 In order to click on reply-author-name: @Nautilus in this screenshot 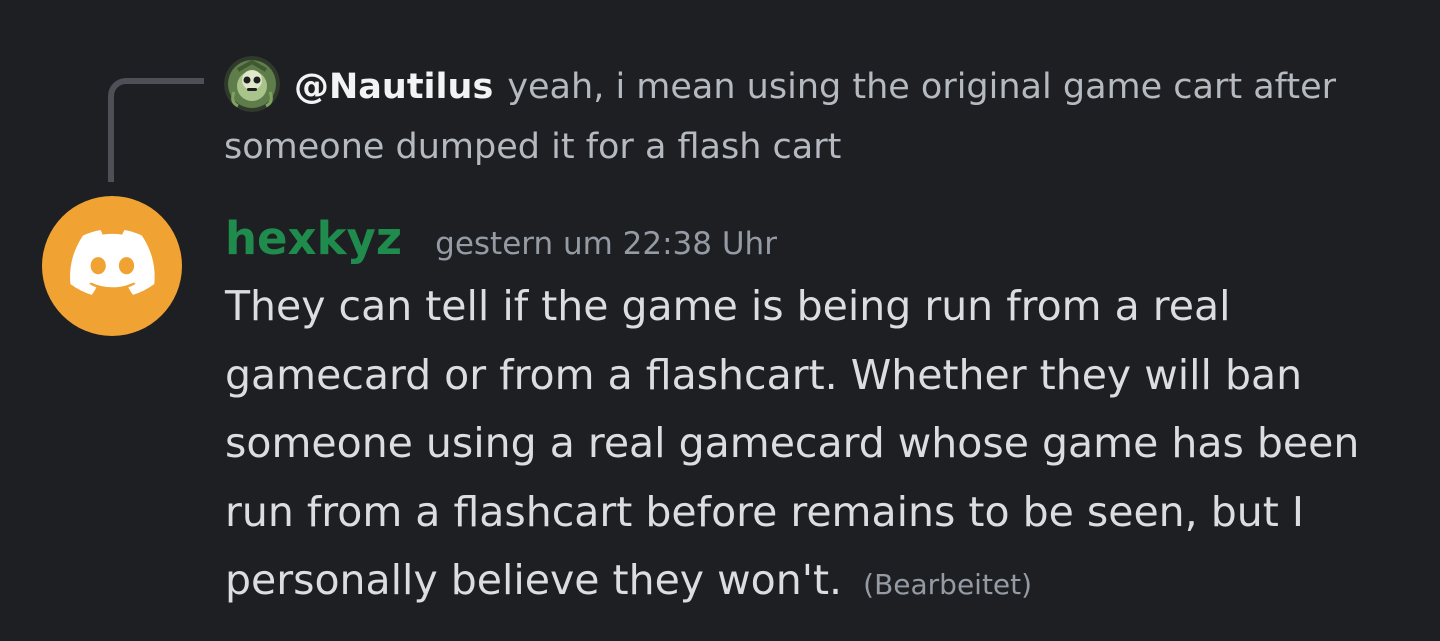, I will do `click(393, 87)`.